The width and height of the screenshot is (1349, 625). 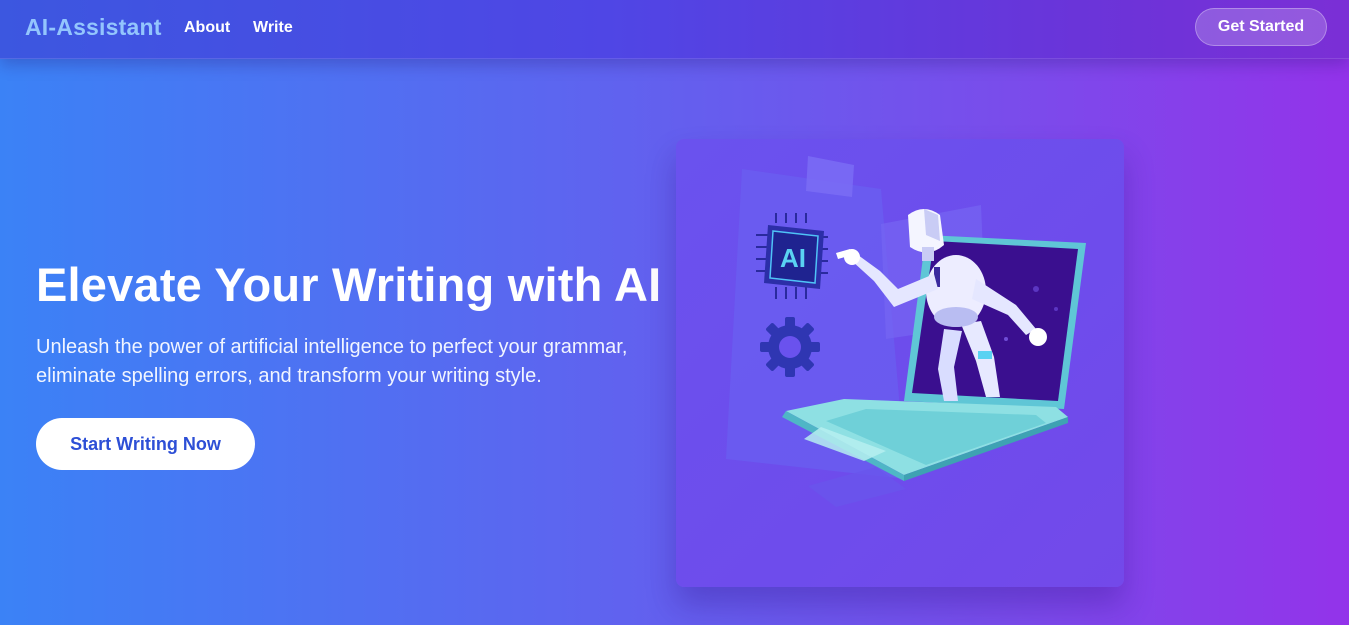 I want to click on get-started-button: Get Started, so click(x=1261, y=27).